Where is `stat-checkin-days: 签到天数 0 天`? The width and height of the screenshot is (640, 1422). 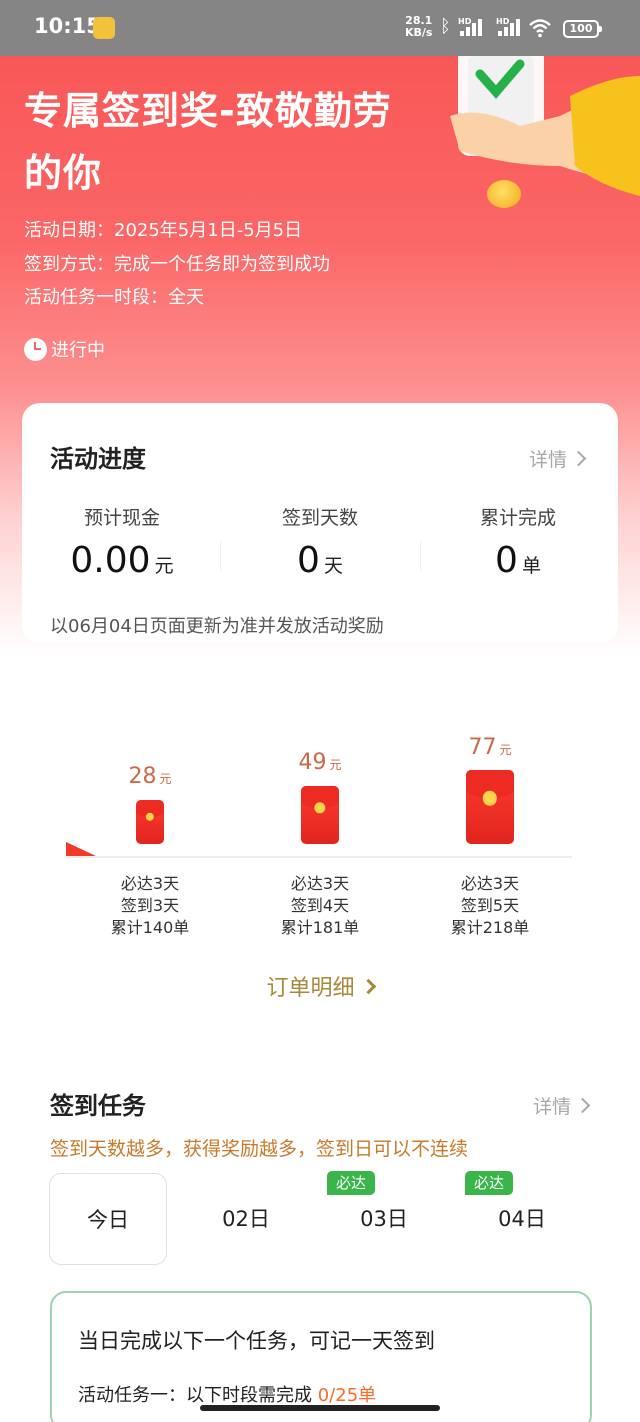 stat-checkin-days: 签到天数 0 天 is located at coordinates (320, 542).